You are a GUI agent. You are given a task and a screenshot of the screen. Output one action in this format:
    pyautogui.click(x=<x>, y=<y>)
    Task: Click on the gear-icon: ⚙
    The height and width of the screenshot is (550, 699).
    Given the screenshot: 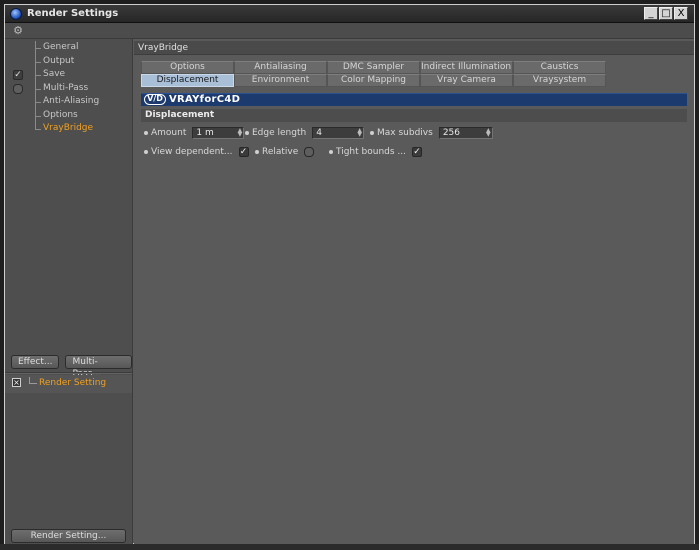 What is the action you would take?
    pyautogui.click(x=18, y=31)
    